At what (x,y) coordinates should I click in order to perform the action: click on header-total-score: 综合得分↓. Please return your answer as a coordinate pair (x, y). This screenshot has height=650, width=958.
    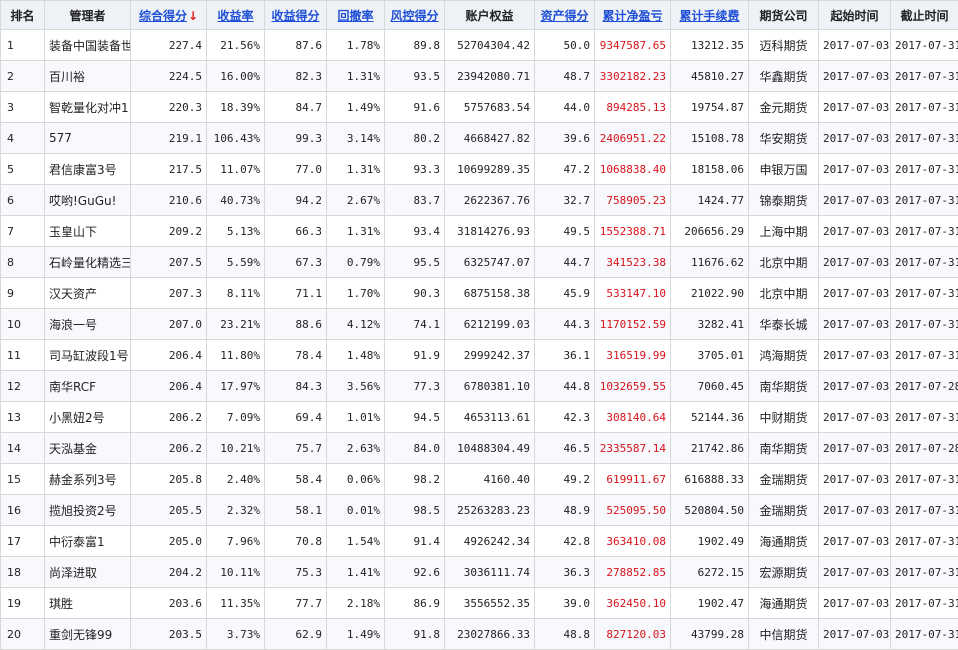
    Looking at the image, I should click on (169, 15).